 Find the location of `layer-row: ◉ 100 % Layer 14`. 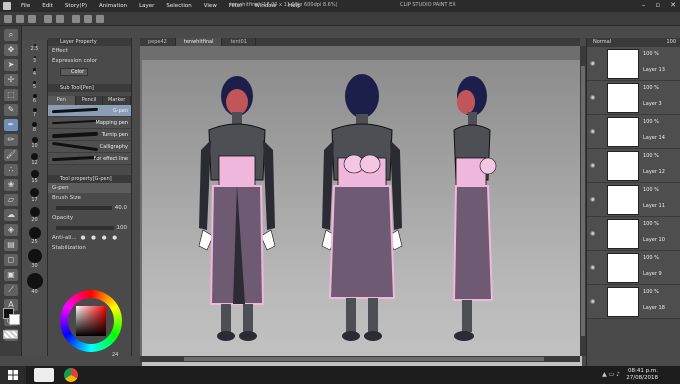

layer-row: ◉ 100 % Layer 14 is located at coordinates (633, 132).